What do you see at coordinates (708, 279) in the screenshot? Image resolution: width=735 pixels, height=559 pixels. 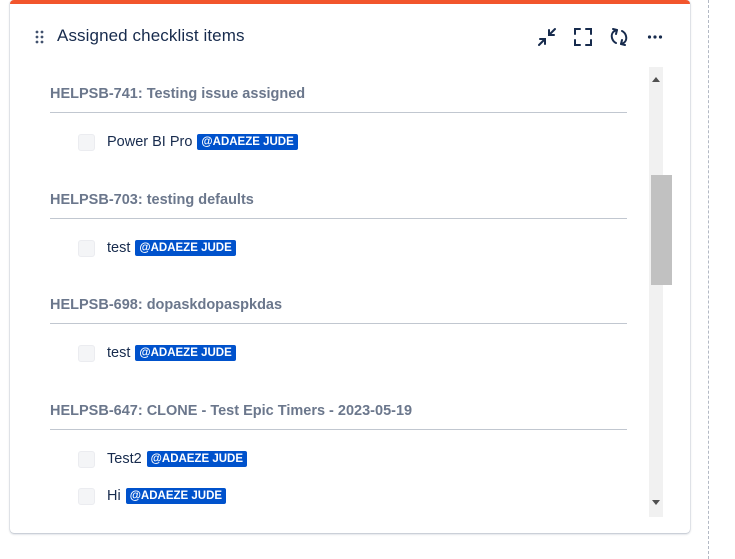 I see `column-divider` at bounding box center [708, 279].